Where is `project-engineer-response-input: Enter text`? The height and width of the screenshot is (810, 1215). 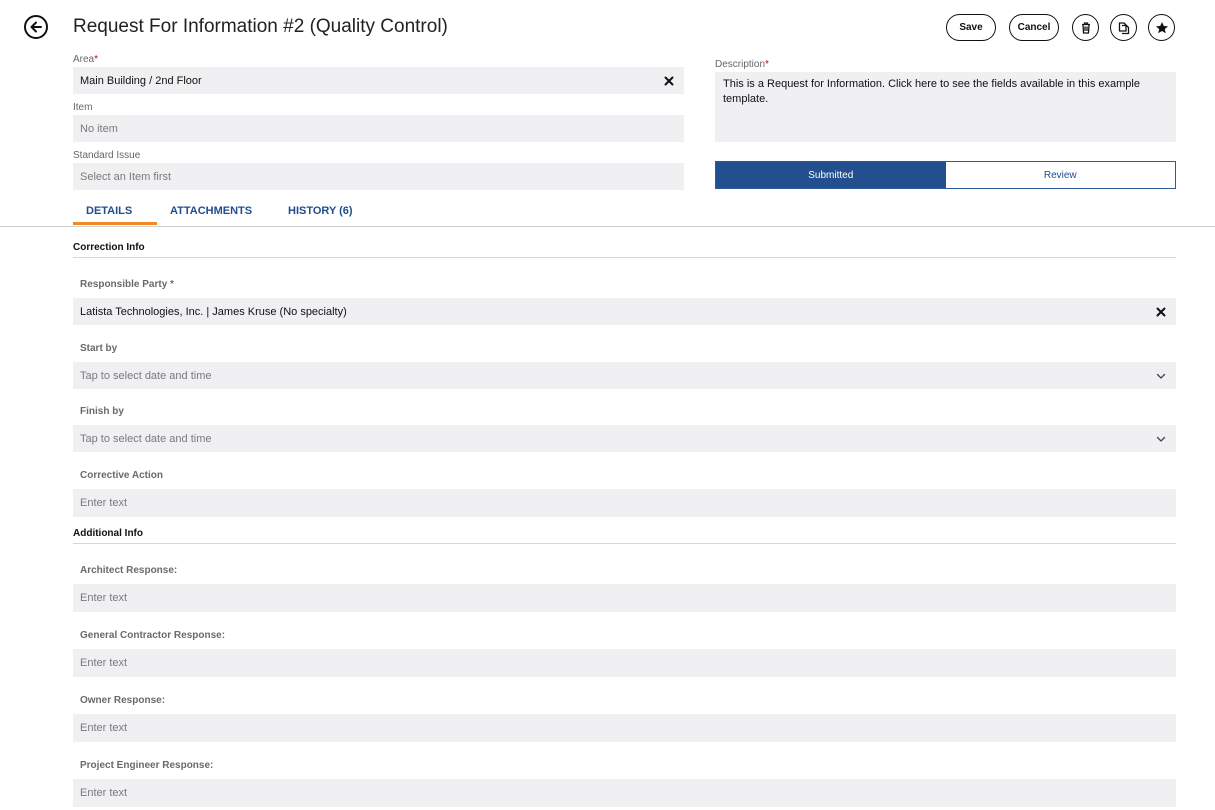
project-engineer-response-input: Enter text is located at coordinates (624, 793).